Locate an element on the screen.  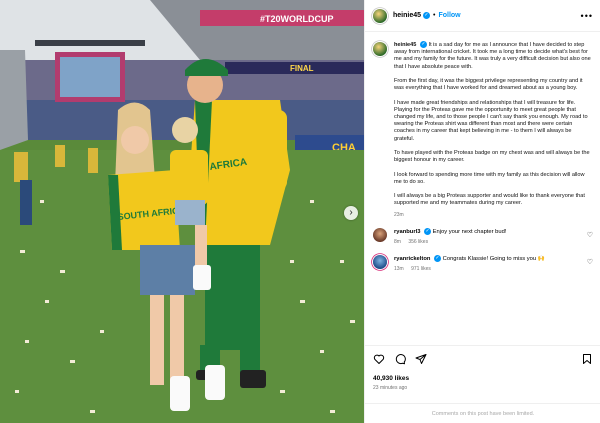
caption-time: 23m is located at coordinates (399, 214).